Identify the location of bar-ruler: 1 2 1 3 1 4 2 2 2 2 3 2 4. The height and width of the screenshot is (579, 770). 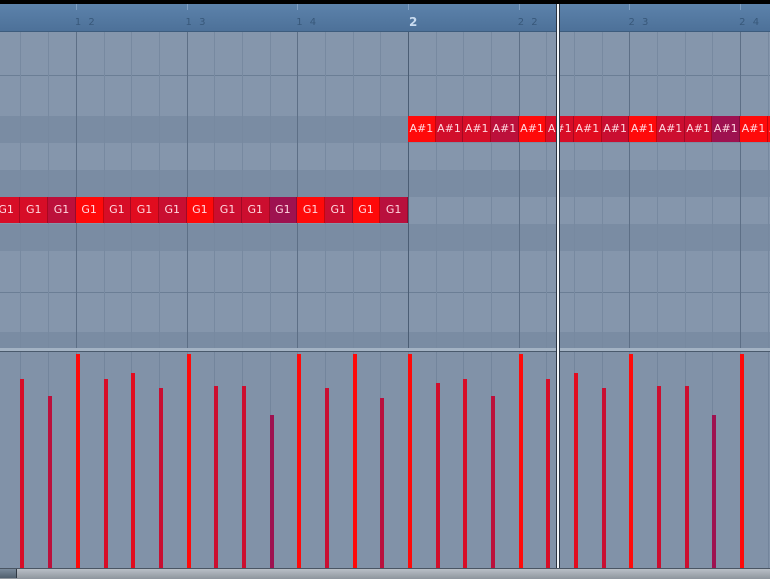
(385, 18).